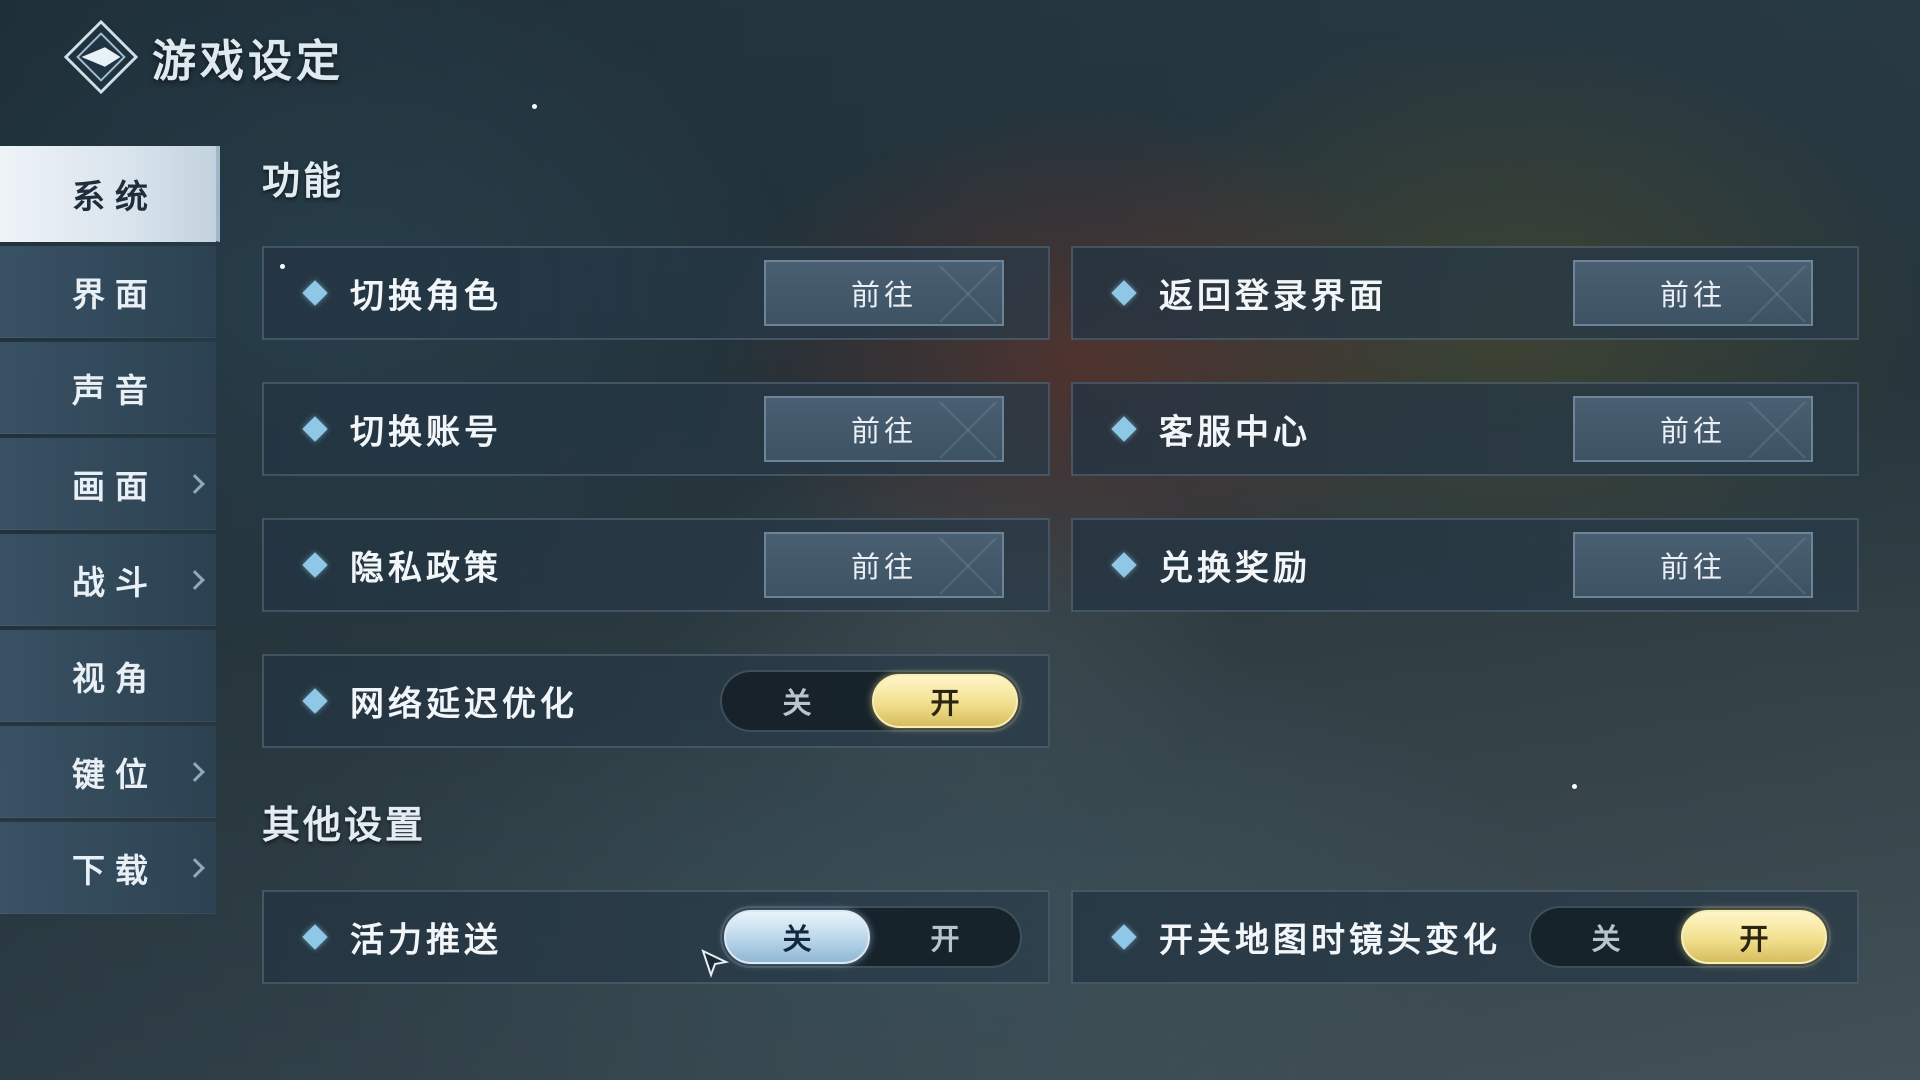 The width and height of the screenshot is (1920, 1080). I want to click on sidebar-item-keybinds: 键位, so click(108, 772).